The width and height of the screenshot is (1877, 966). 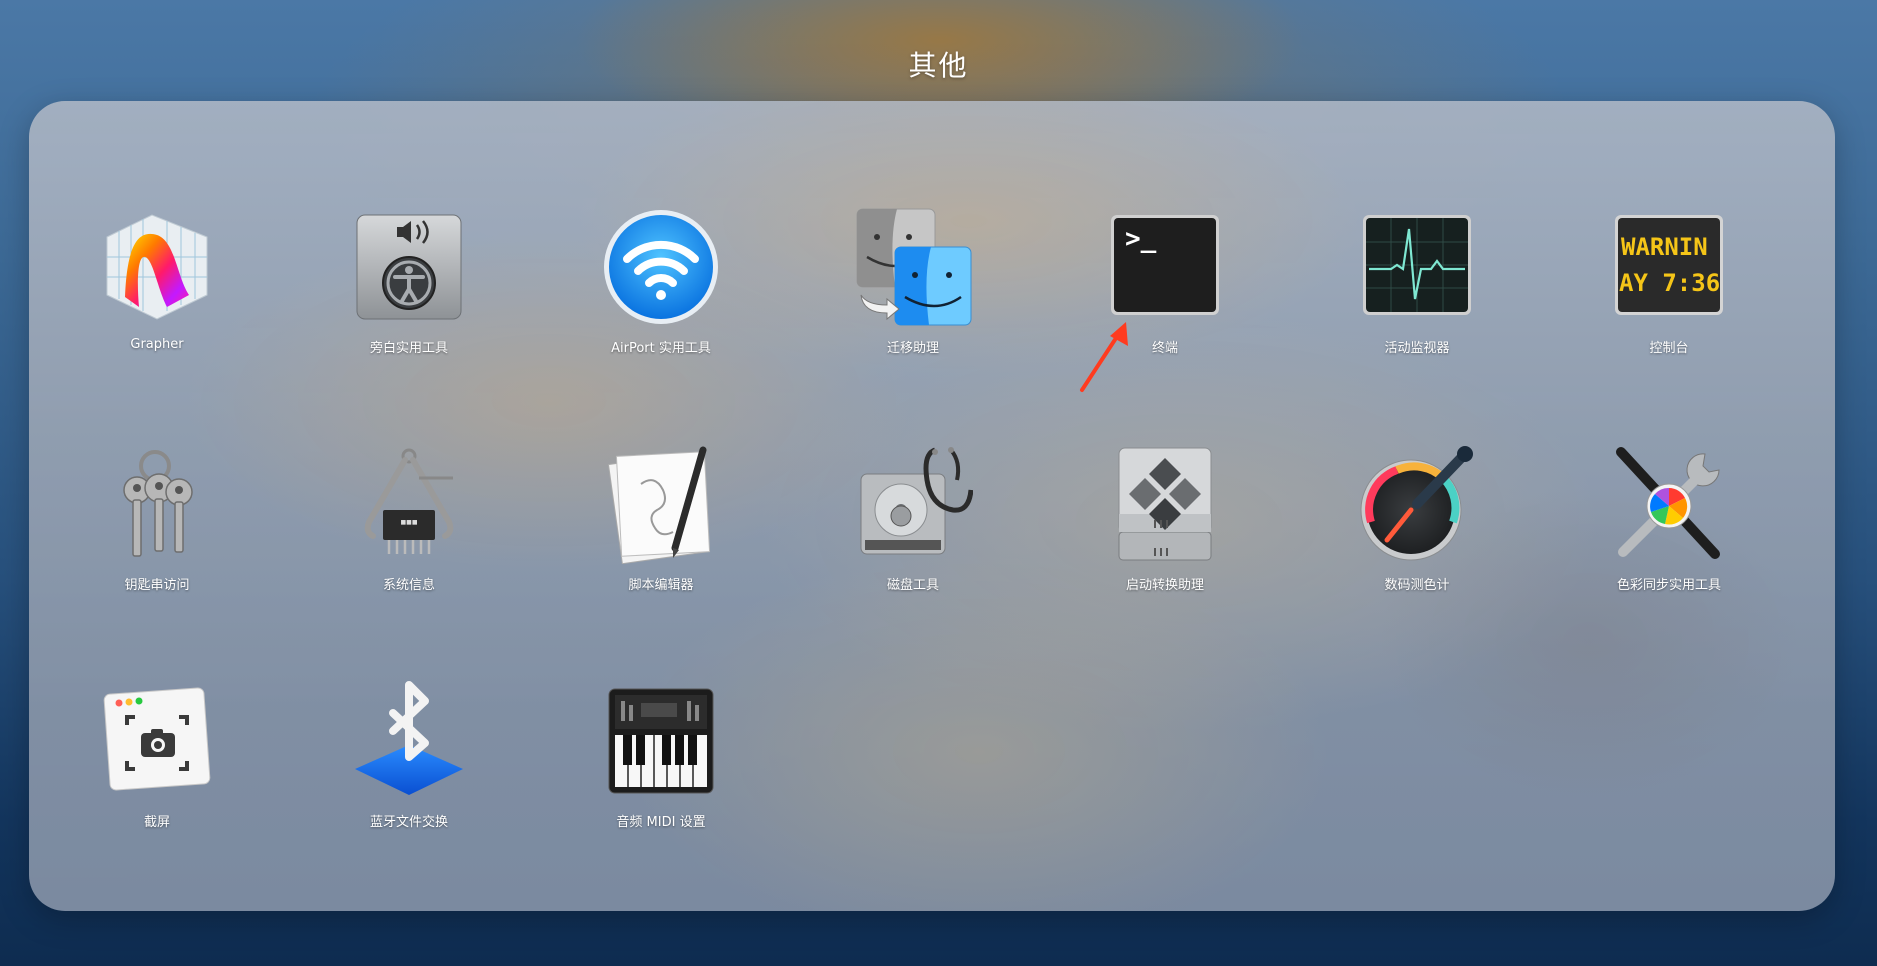 What do you see at coordinates (1165, 504) in the screenshot?
I see `boot-camp-assistant-icon` at bounding box center [1165, 504].